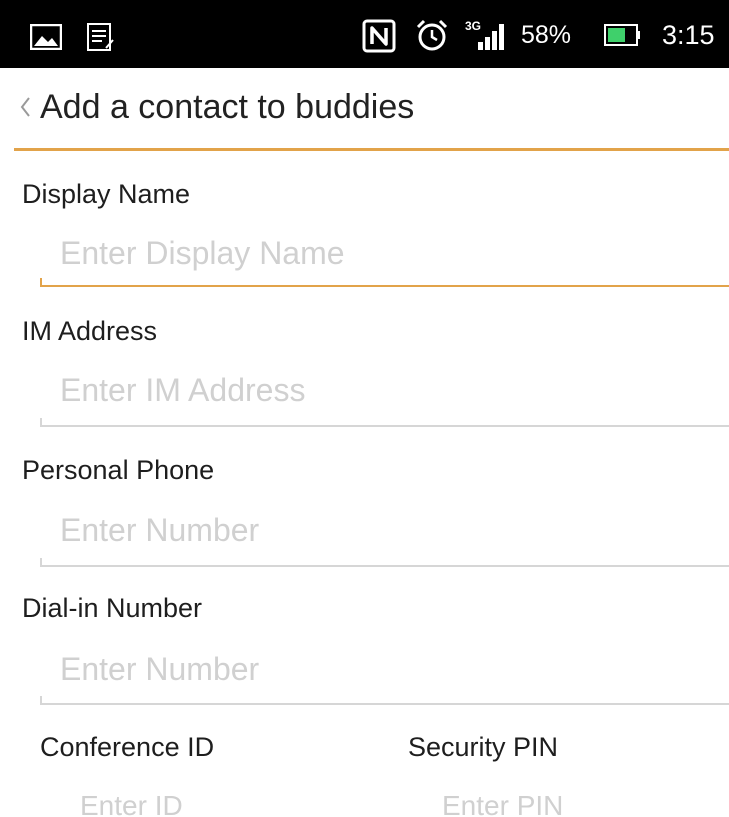 The image size is (729, 817). What do you see at coordinates (90, 331) in the screenshot?
I see `im-address-label: IM Address` at bounding box center [90, 331].